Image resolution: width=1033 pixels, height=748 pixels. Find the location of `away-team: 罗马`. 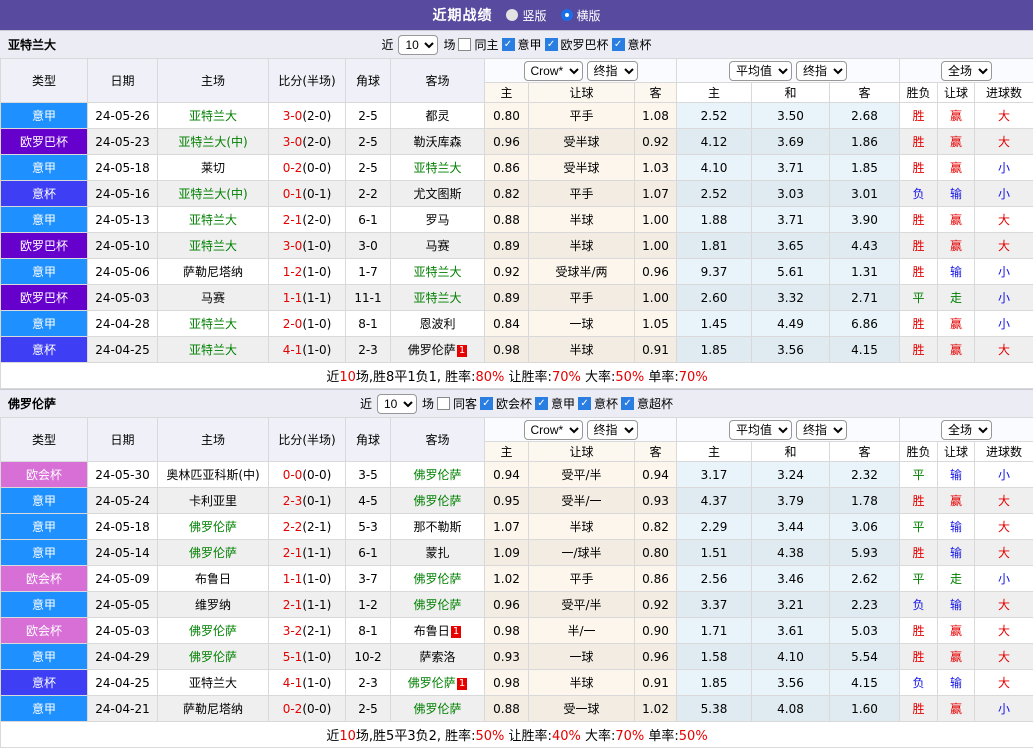

away-team: 罗马 is located at coordinates (438, 220).